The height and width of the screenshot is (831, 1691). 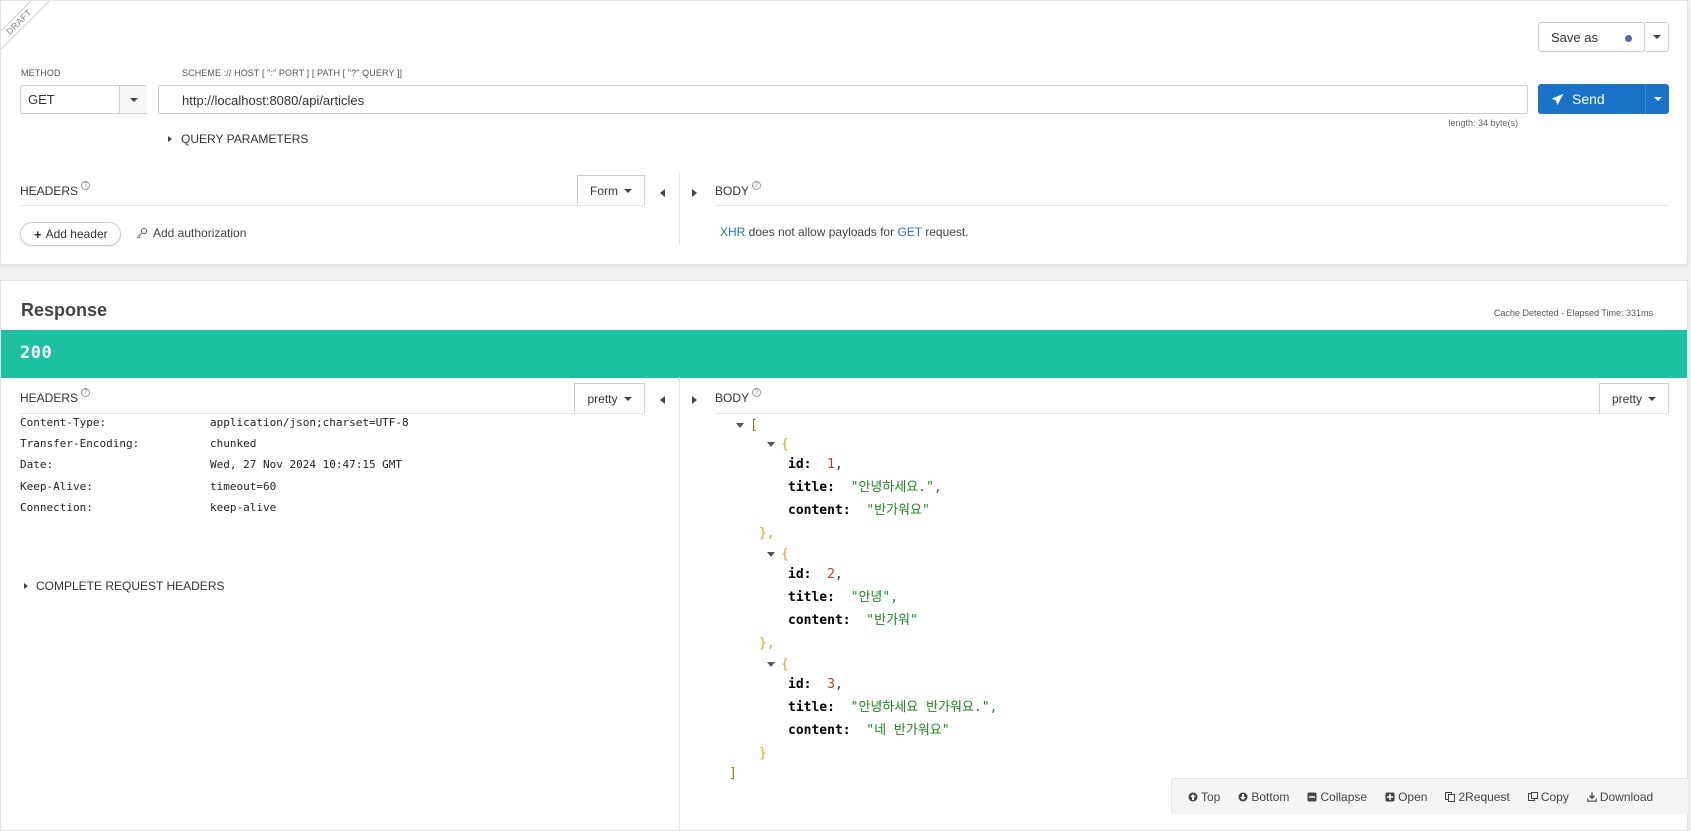 I want to click on header-value: Wed, 27 Nov 2024 10:47:15 GMT, so click(x=306, y=464).